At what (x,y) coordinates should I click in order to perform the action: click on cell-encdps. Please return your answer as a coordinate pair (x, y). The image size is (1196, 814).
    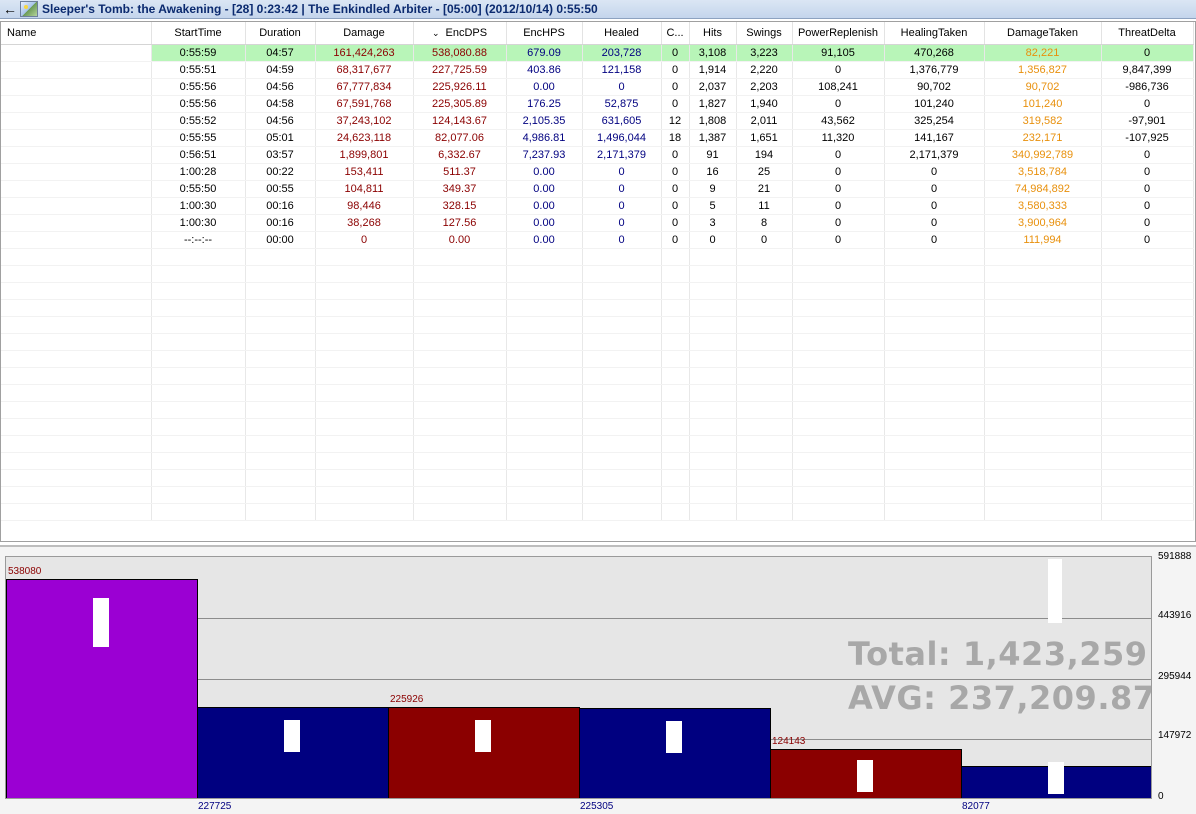
    Looking at the image, I should click on (460, 410).